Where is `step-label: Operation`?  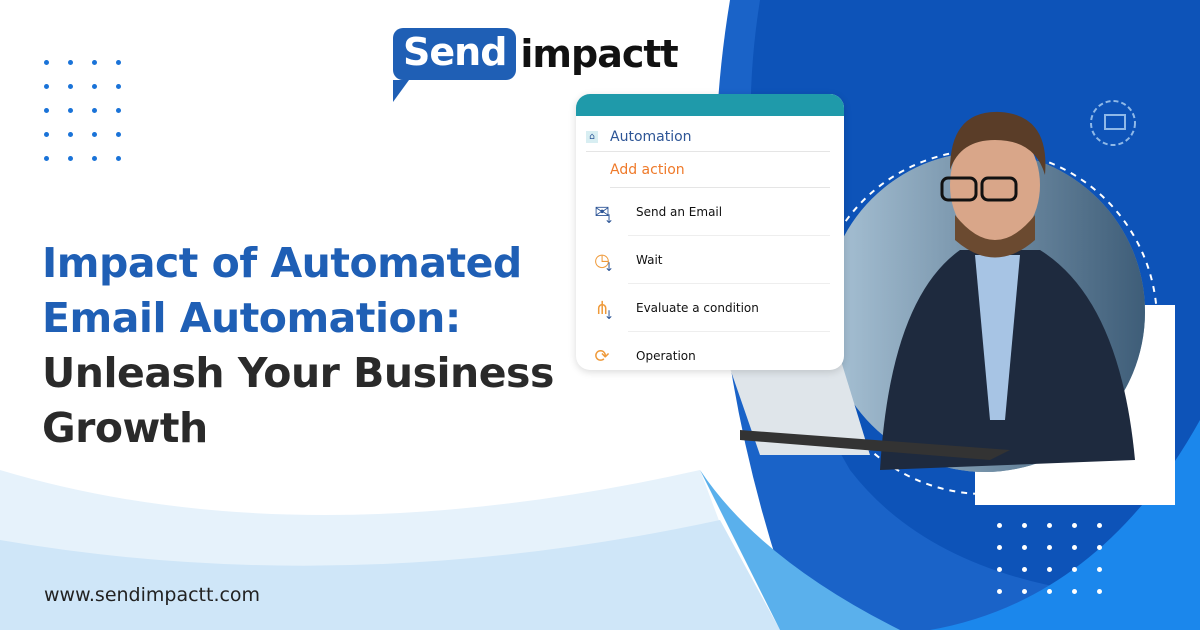
step-label: Operation is located at coordinates (666, 356).